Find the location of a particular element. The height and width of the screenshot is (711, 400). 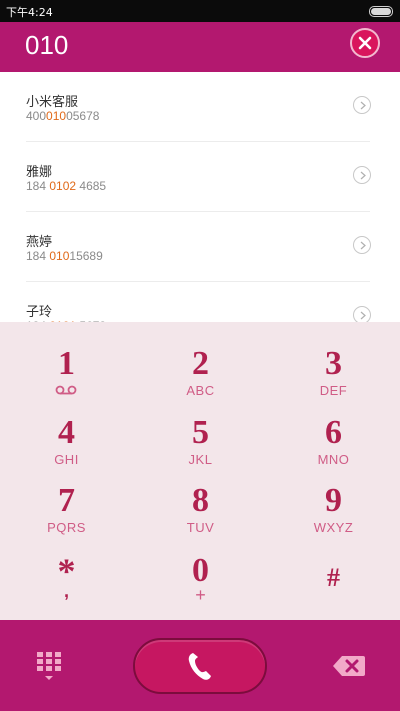

phone-icon is located at coordinates (199, 666).